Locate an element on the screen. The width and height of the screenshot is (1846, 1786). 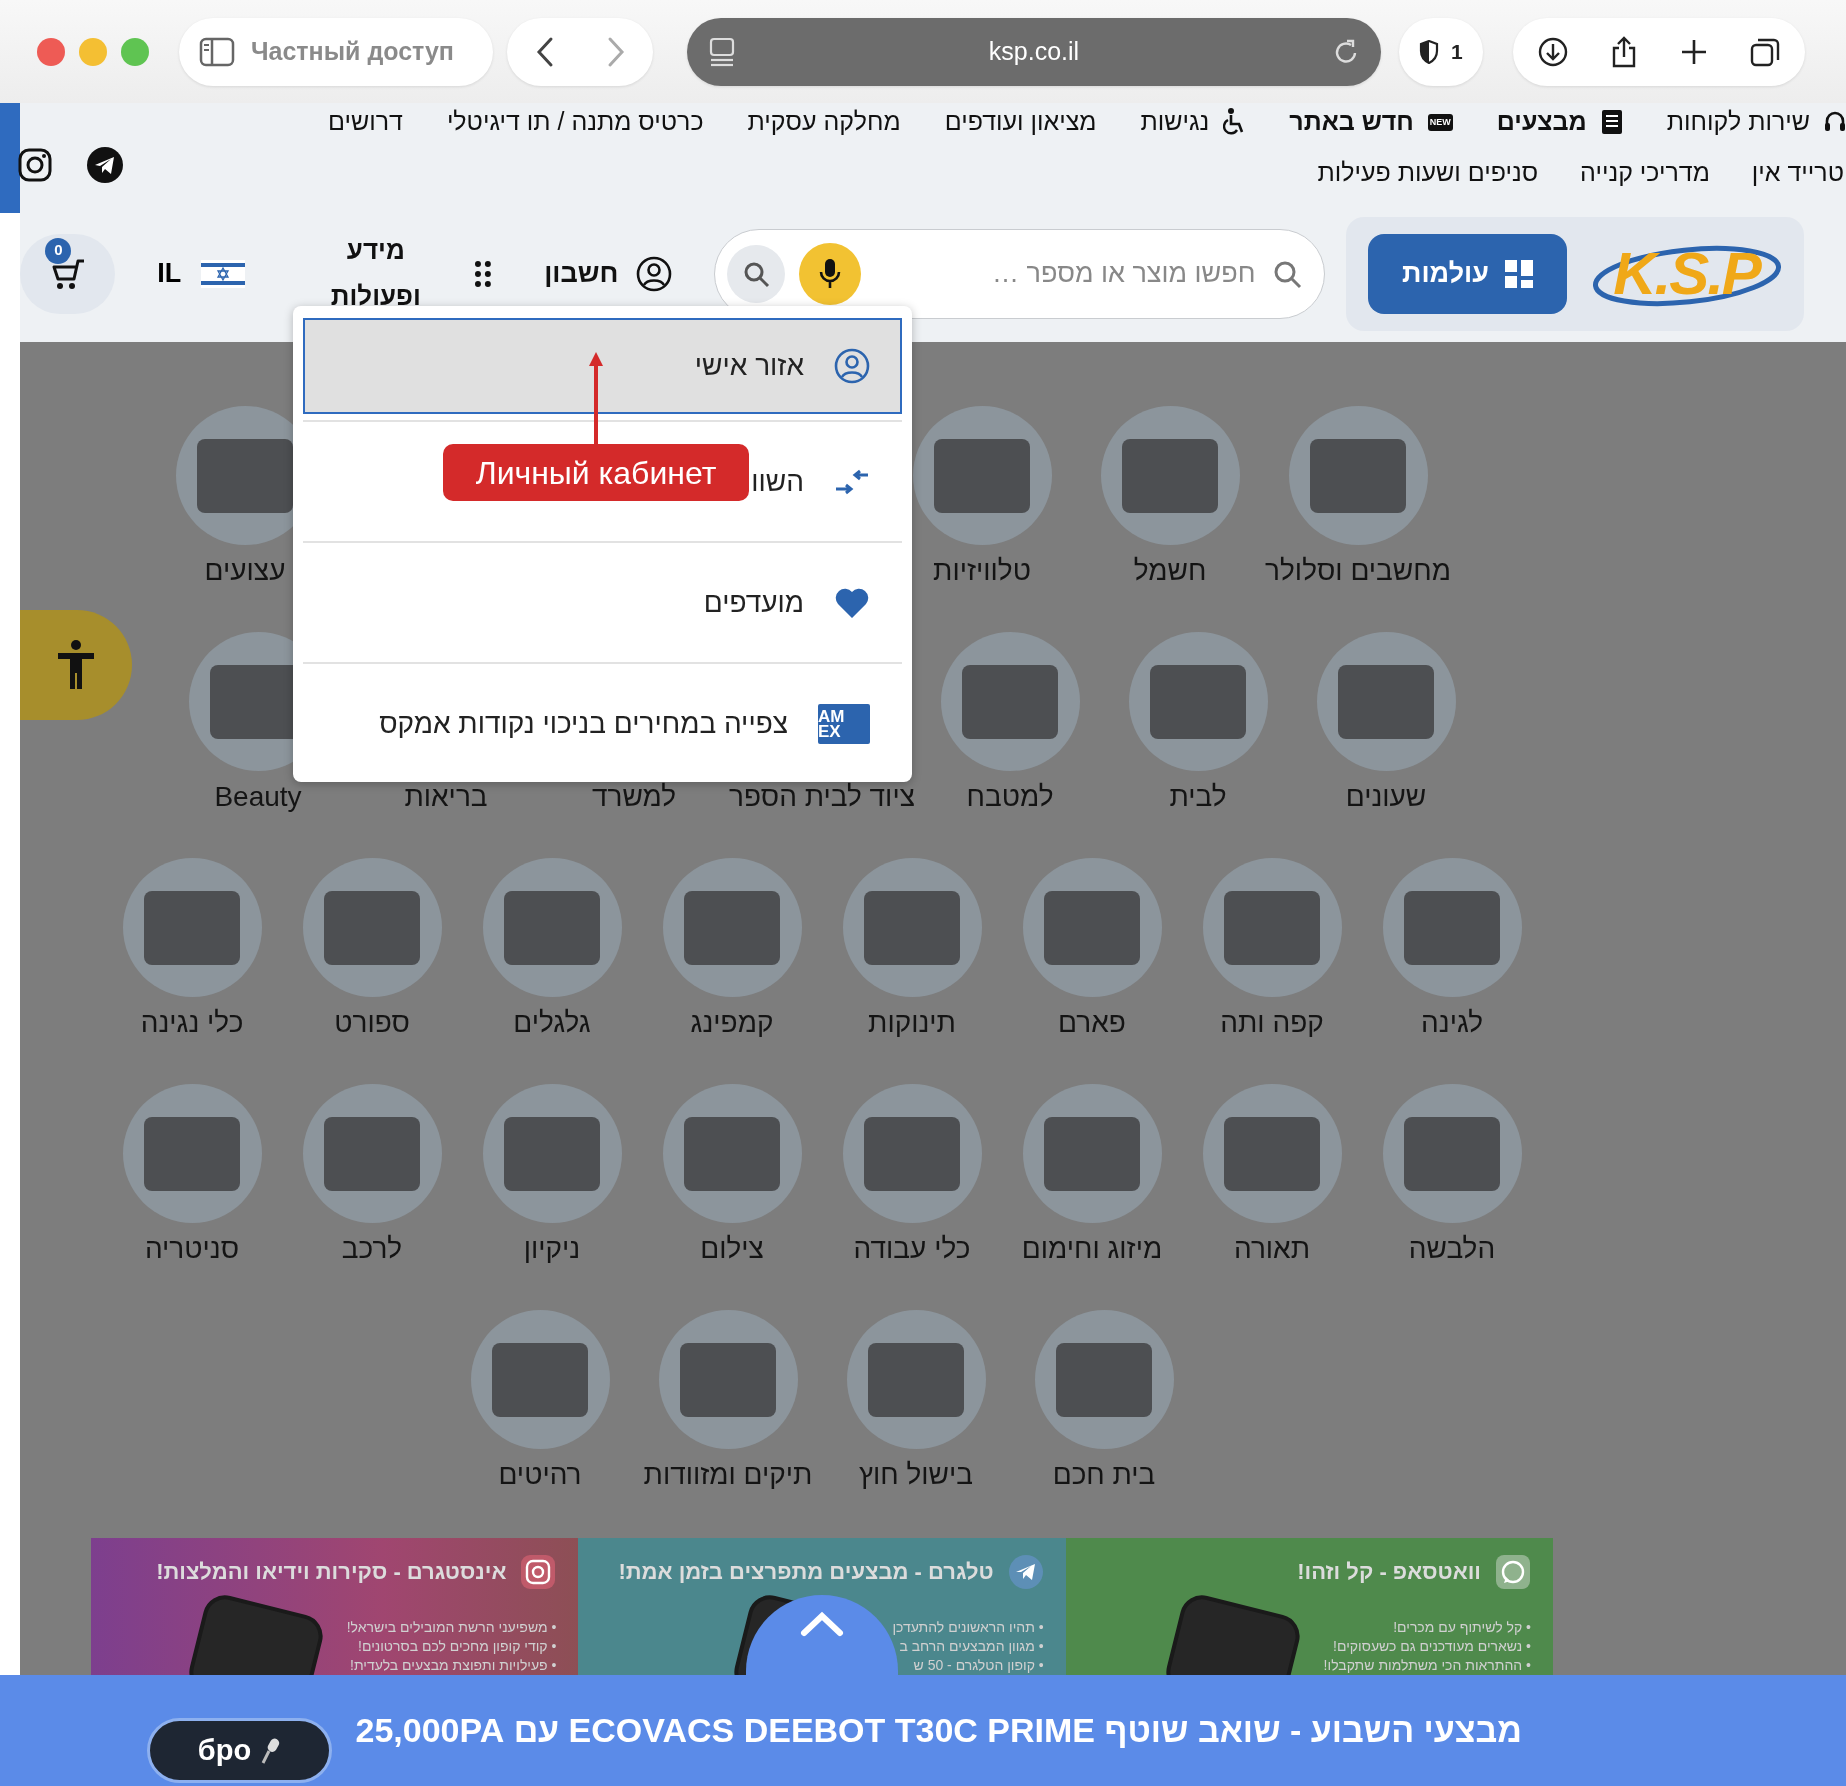
annotation-label: Личный кабинет is located at coordinates (596, 472).